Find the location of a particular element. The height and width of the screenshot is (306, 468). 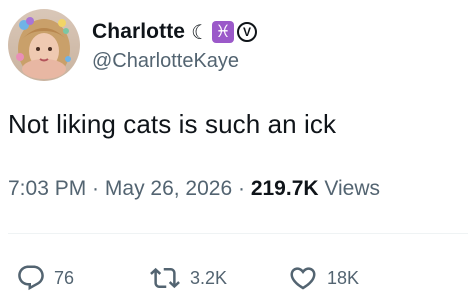

handle: @CharlotteKaye is located at coordinates (174, 61).